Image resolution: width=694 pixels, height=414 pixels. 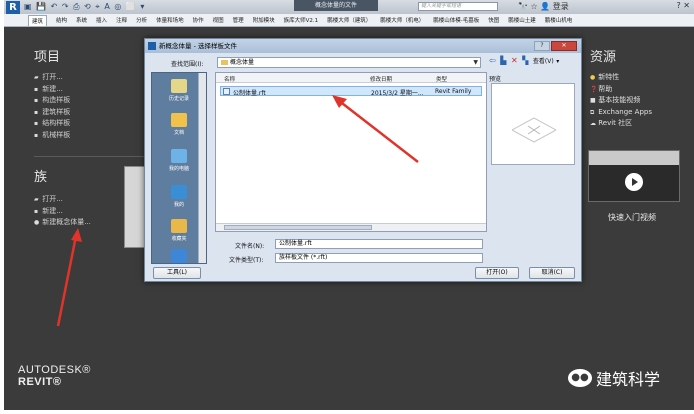 I want to click on tab-massing-site: 体量和场地, so click(x=170, y=20).